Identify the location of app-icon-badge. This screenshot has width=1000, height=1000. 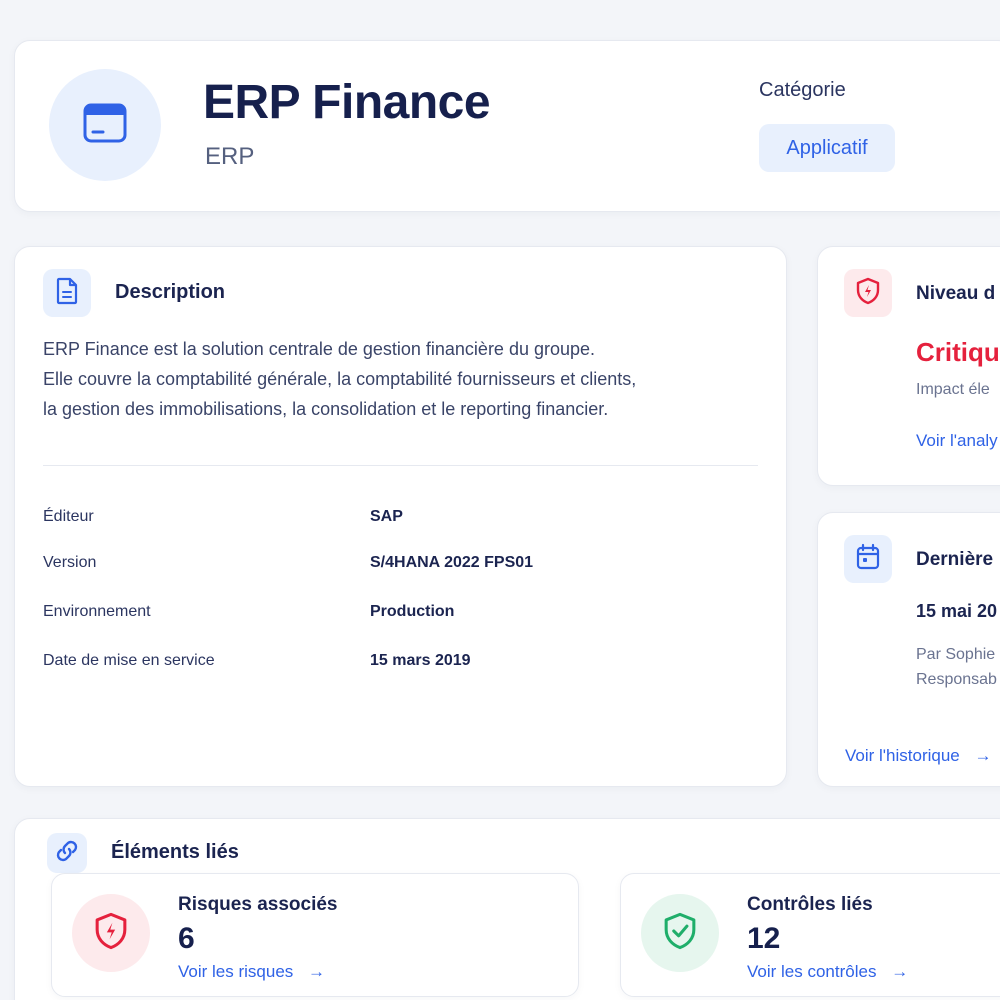
(105, 125).